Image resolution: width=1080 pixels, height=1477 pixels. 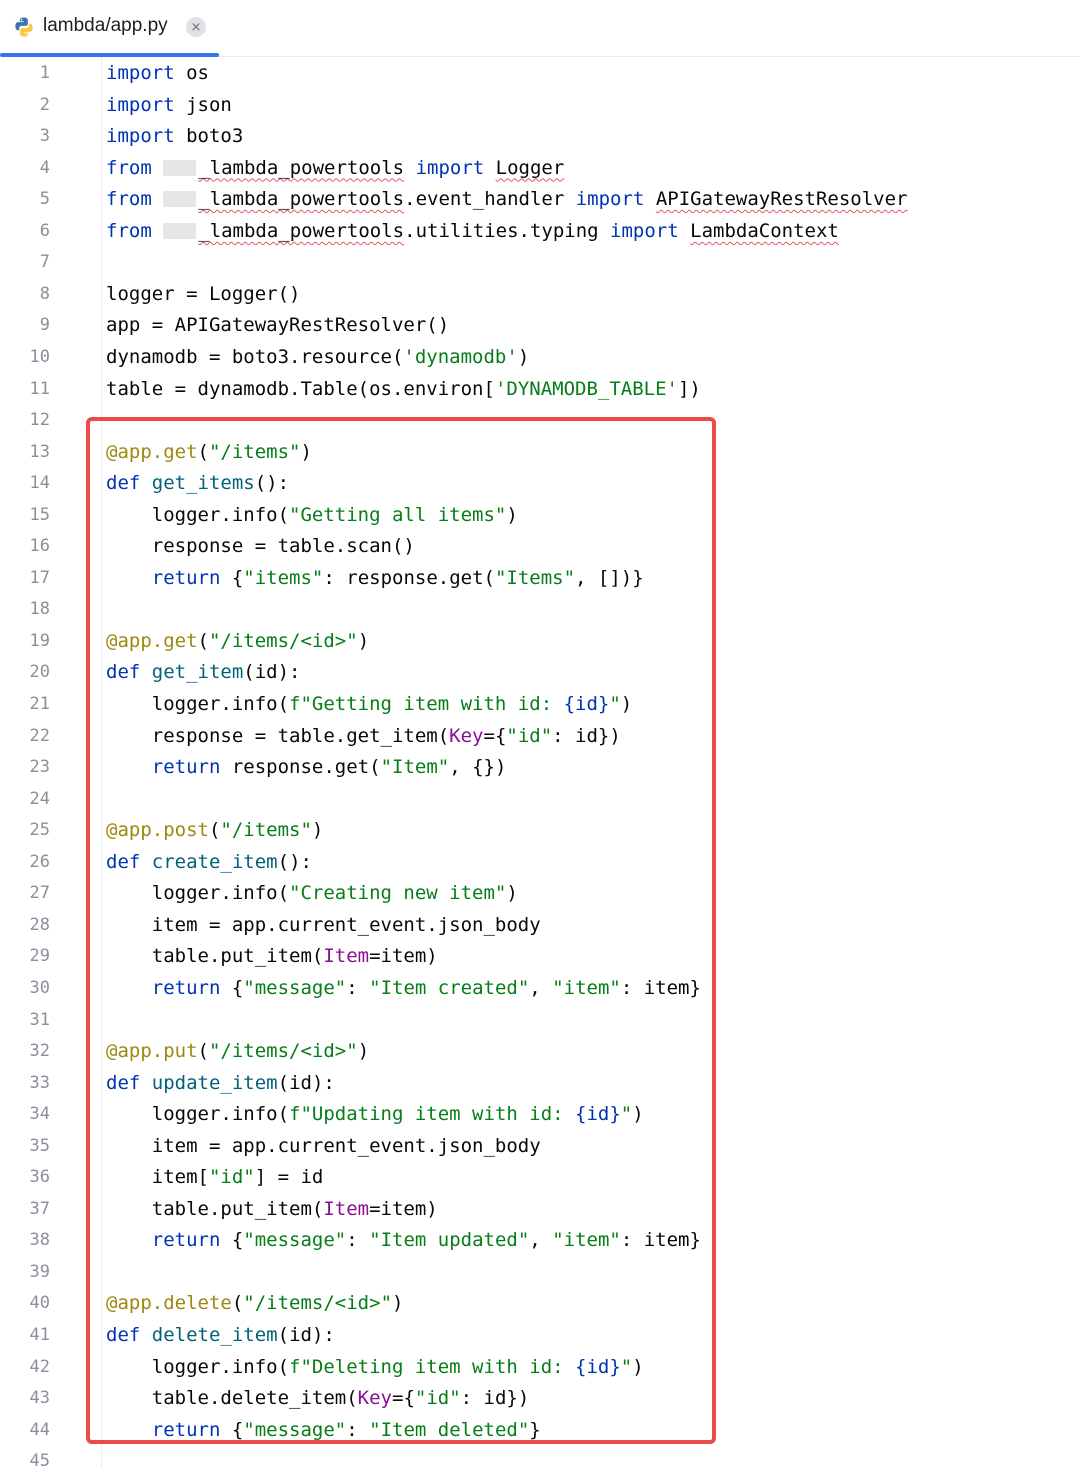 What do you see at coordinates (24, 27) in the screenshot?
I see `python-icon` at bounding box center [24, 27].